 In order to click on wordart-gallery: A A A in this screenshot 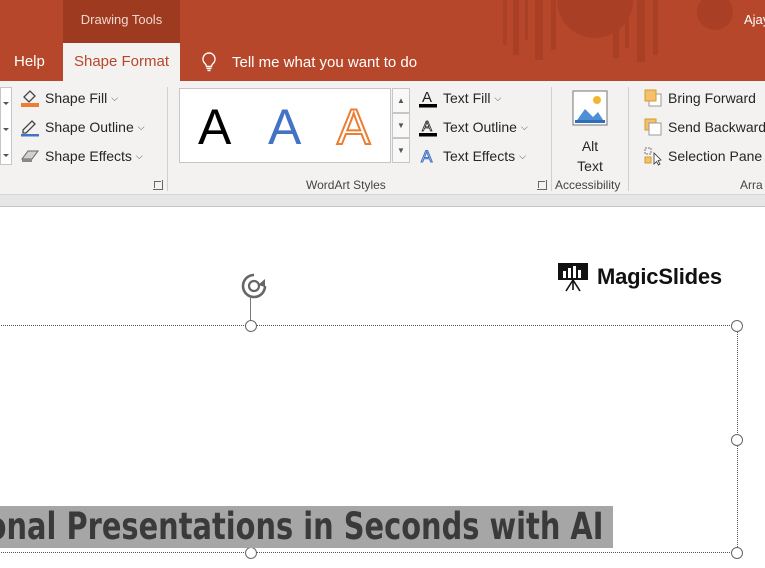, I will do `click(285, 125)`.